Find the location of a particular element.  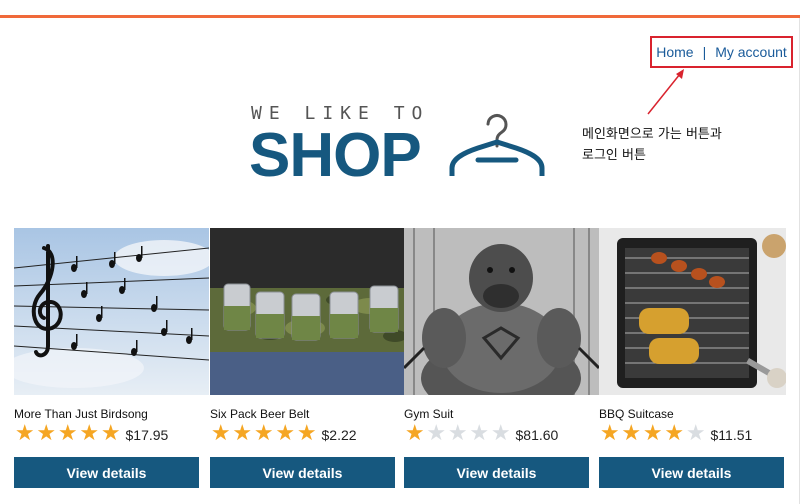

product-card: Gym Suit ★ ★ ★ ★ ★ $81.60 View details is located at coordinates (501, 366).